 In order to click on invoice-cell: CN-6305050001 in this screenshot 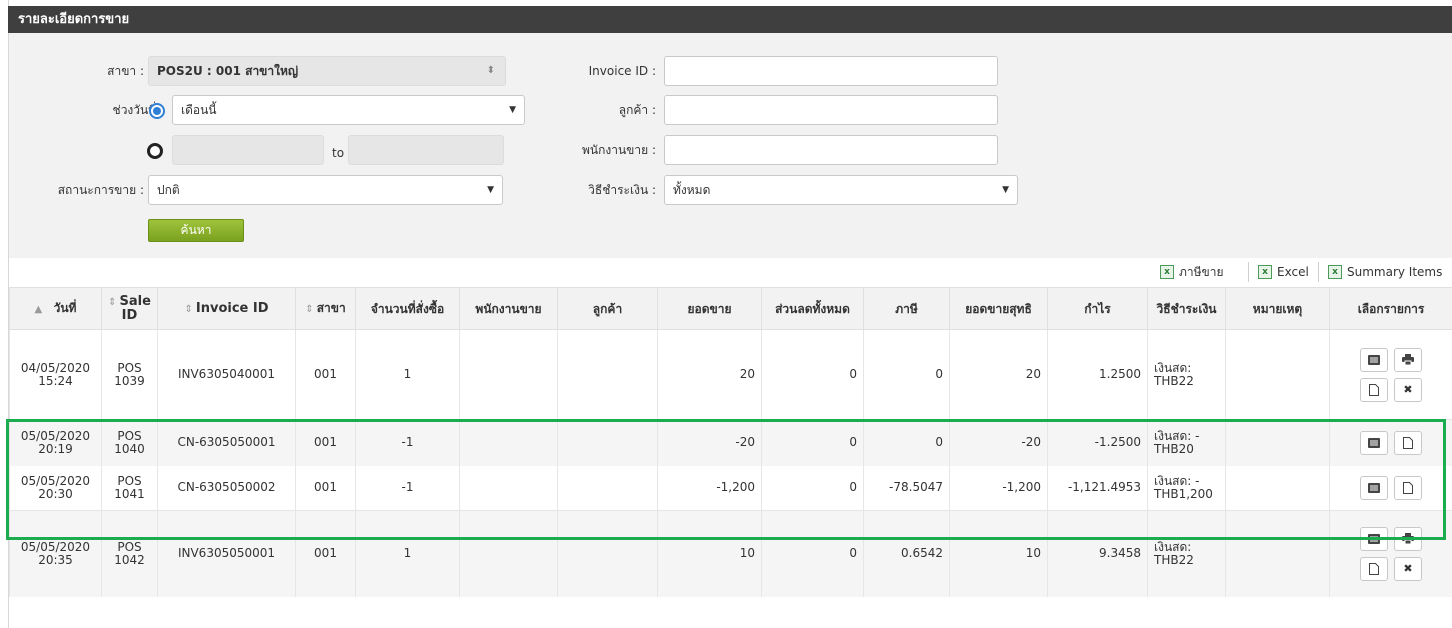, I will do `click(226, 442)`.